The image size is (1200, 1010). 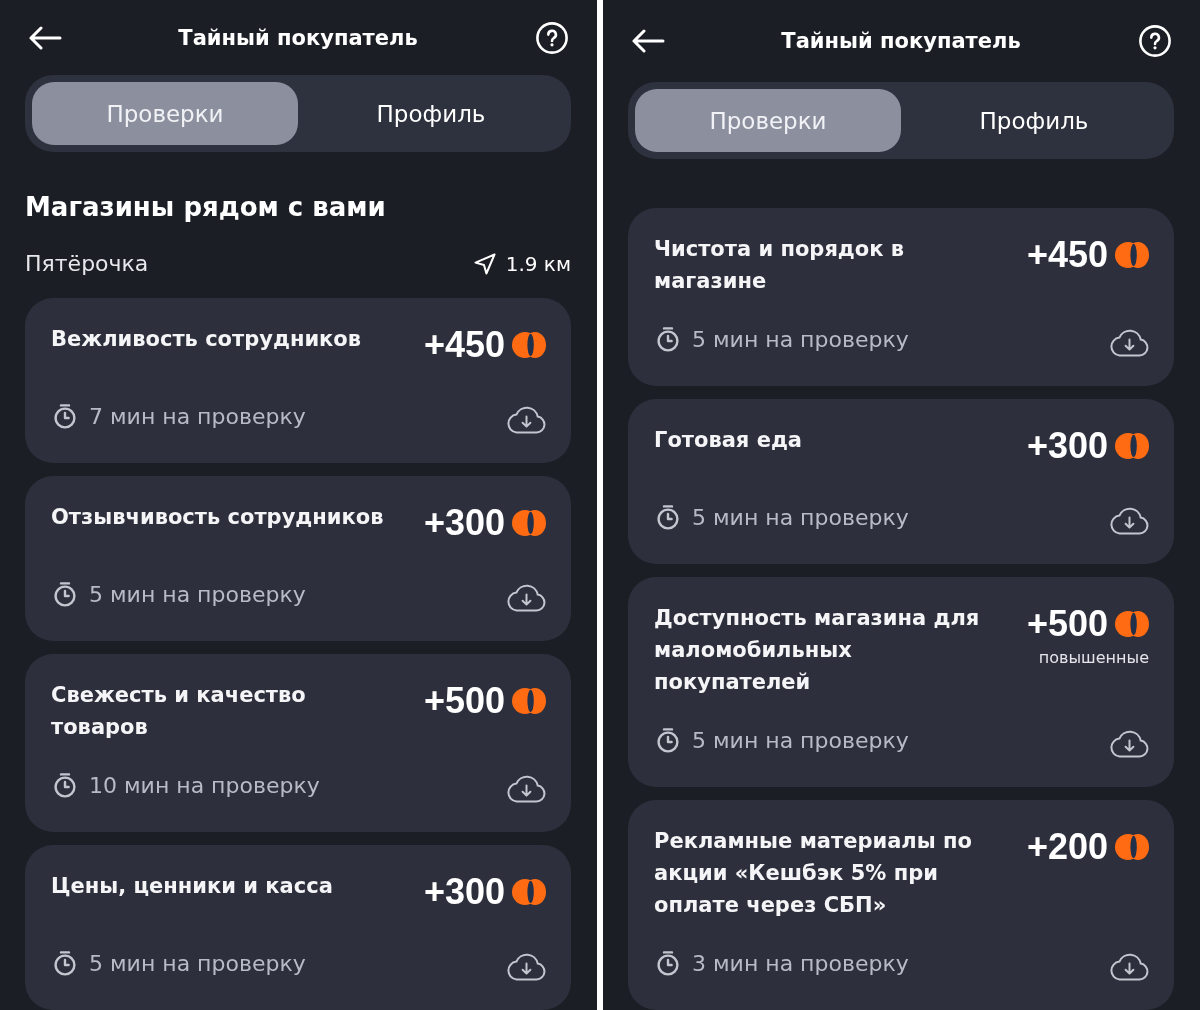 I want to click on location-arrow-icon, so click(x=484, y=263).